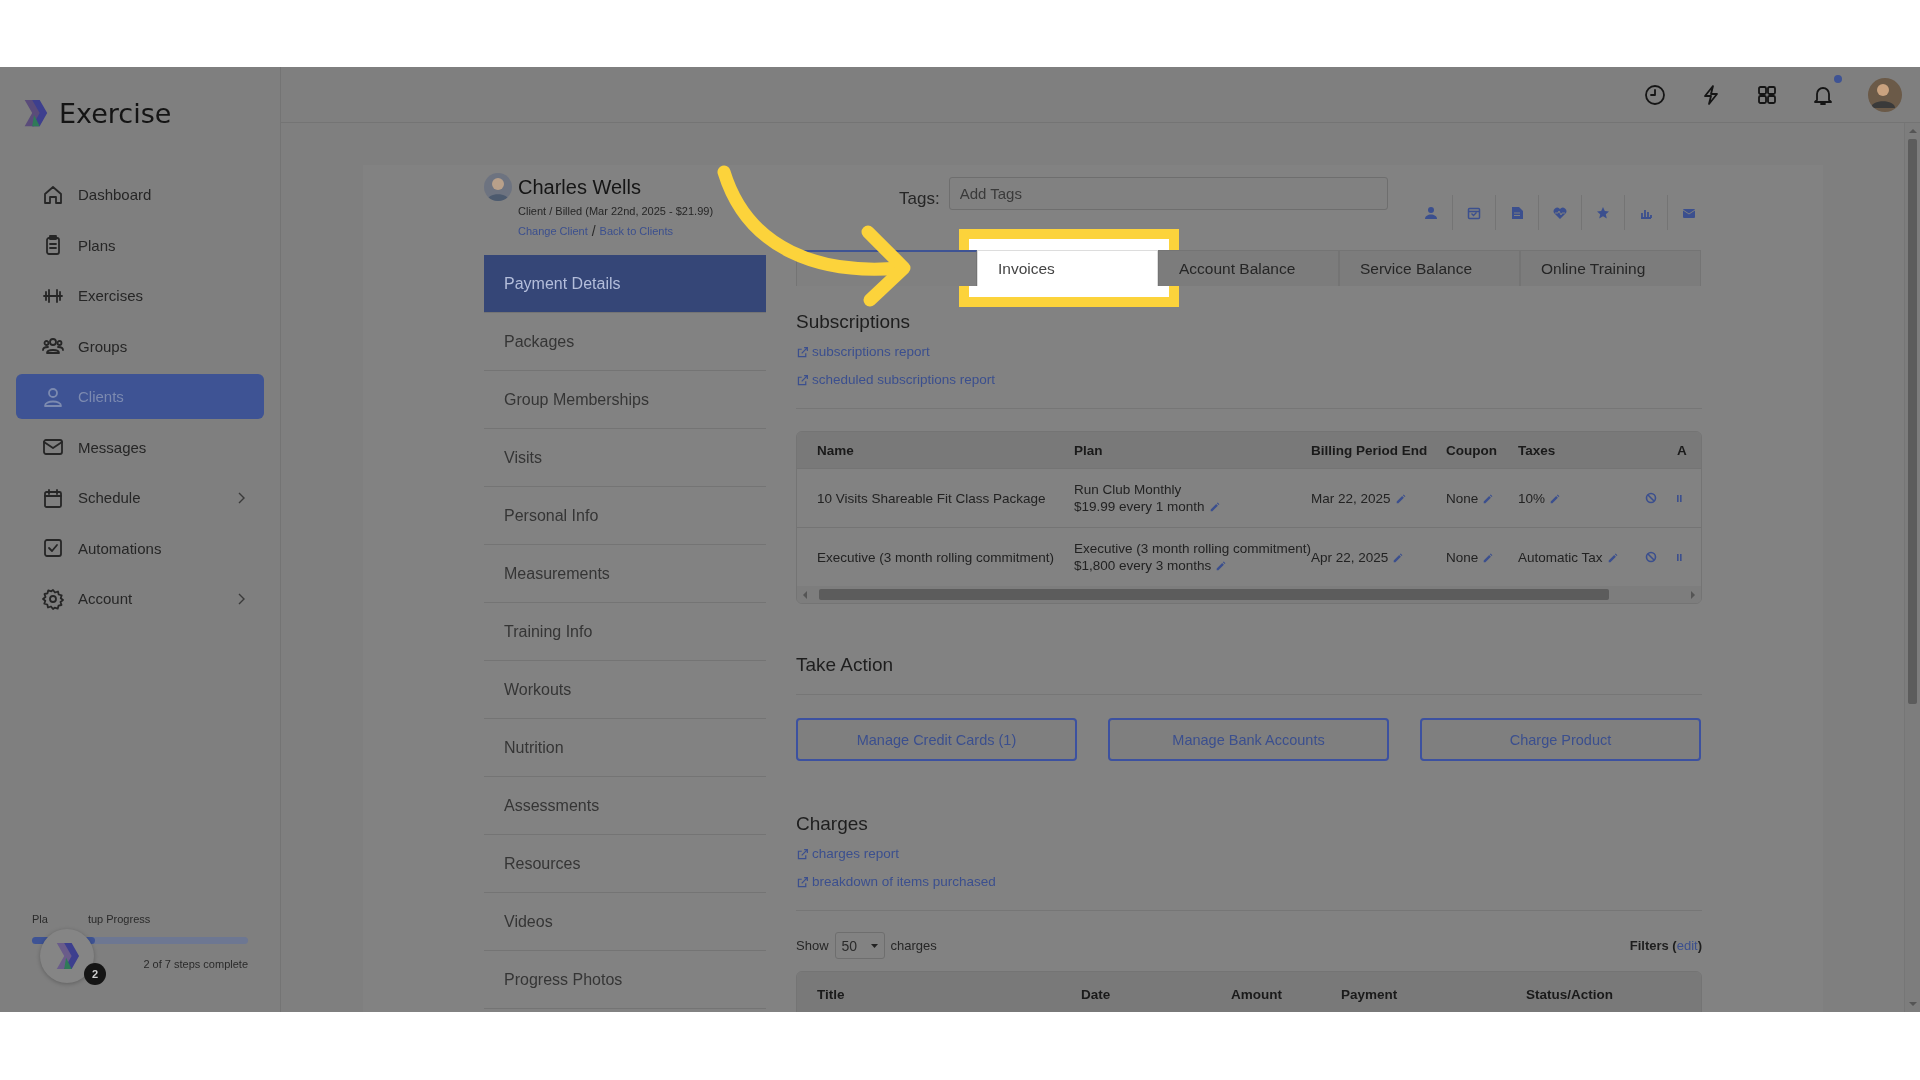  Describe the element at coordinates (625, 806) in the screenshot. I see `menu-item: Assessments` at that location.